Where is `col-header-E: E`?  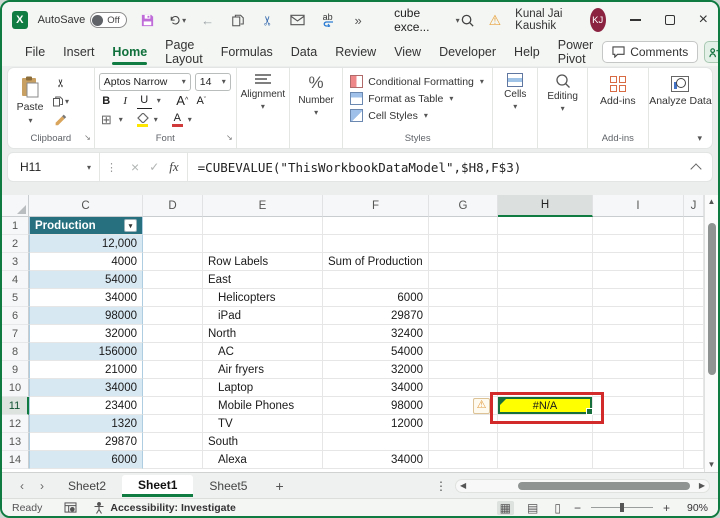
col-header-E: E is located at coordinates (263, 206).